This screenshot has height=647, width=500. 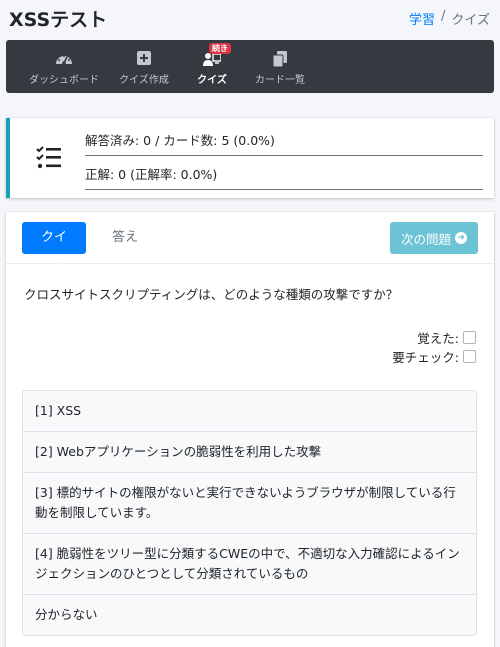 I want to click on question-text: クロスサイトスクリプティングは、どのような種類の攻撃ですか？, so click(x=211, y=294).